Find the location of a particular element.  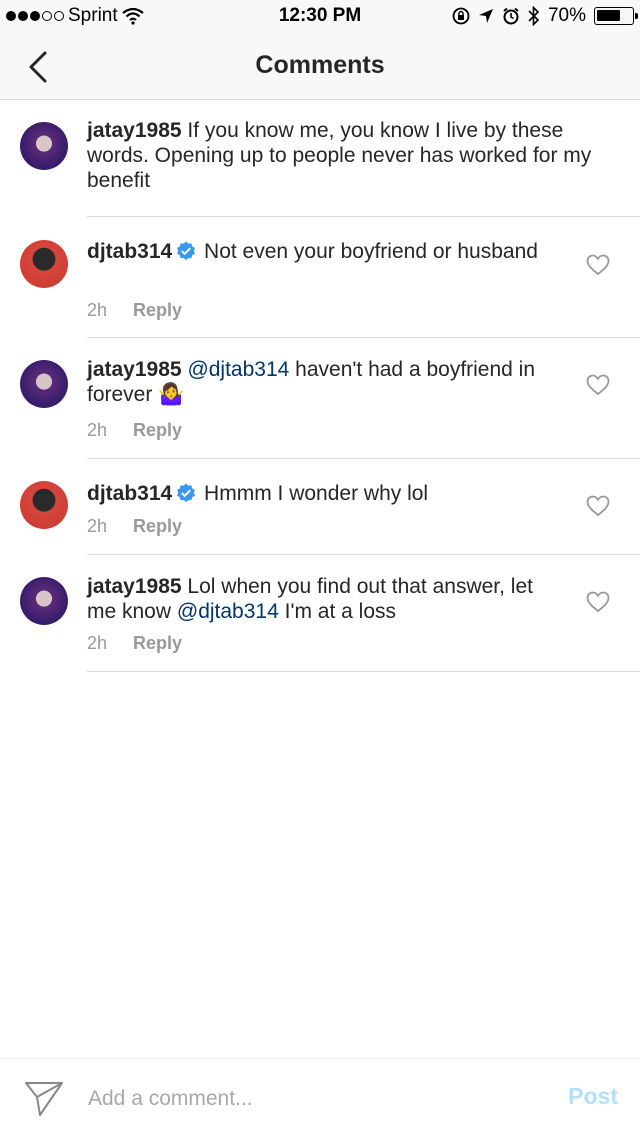

back-button is located at coordinates (38, 67).